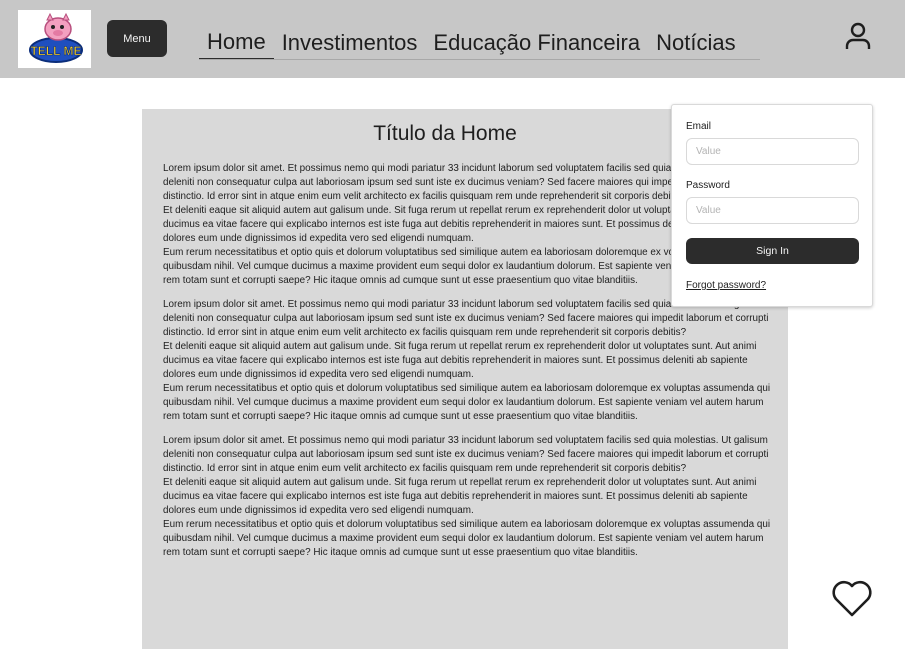 This screenshot has height=649, width=905. Describe the element at coordinates (708, 185) in the screenshot. I see `password-label: Password` at that location.